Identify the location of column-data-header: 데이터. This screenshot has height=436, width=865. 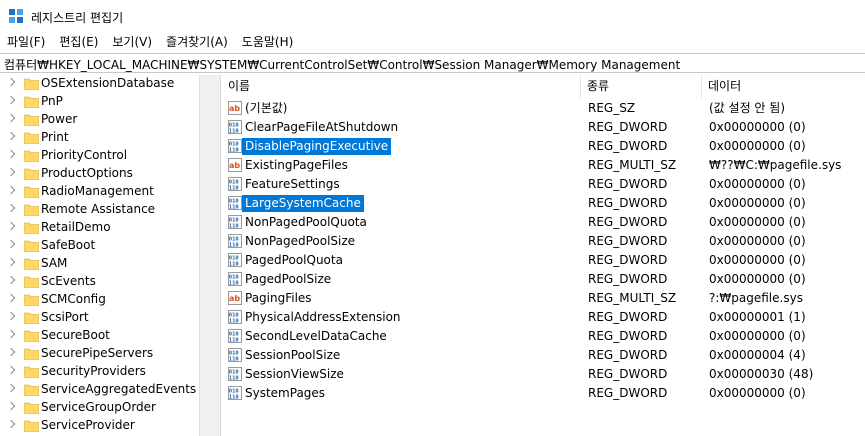
(783, 86).